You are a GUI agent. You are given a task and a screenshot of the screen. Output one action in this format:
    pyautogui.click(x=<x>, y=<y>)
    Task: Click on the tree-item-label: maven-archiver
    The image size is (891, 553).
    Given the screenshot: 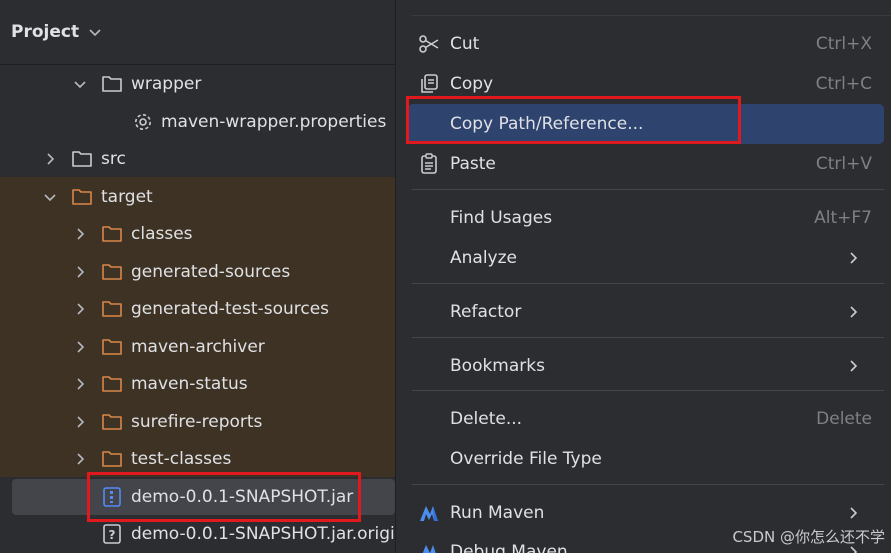 What is the action you would take?
    pyautogui.click(x=198, y=347)
    